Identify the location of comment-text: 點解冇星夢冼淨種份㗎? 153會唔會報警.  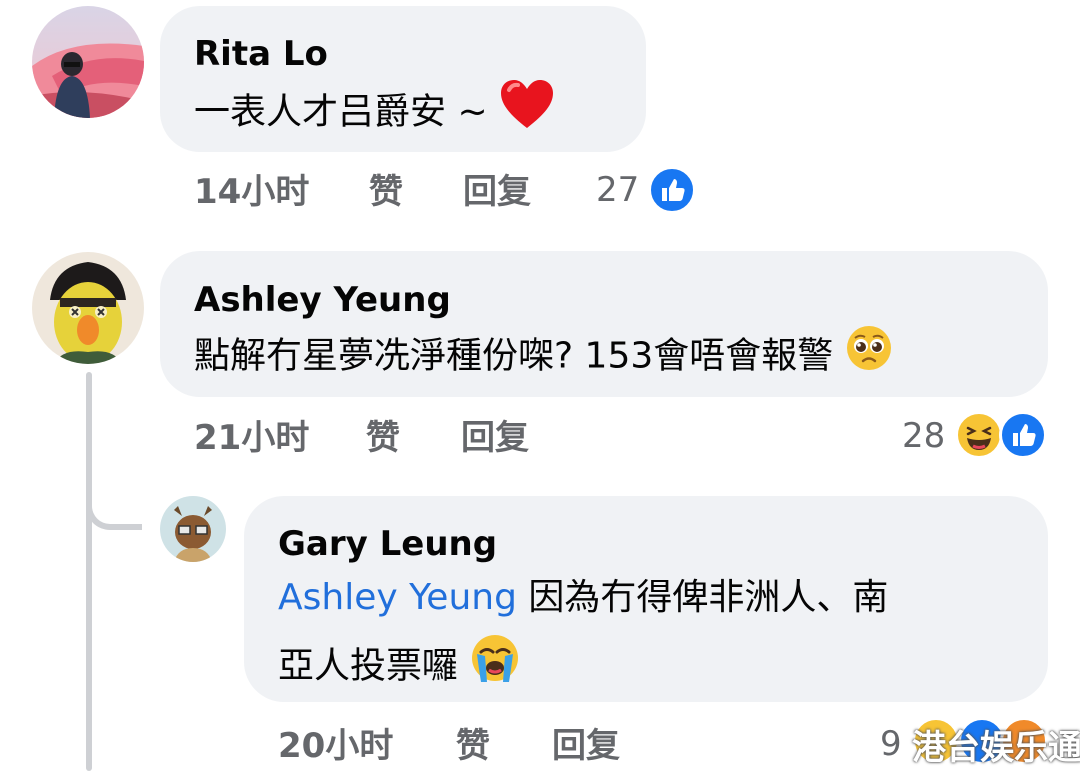
(543, 357).